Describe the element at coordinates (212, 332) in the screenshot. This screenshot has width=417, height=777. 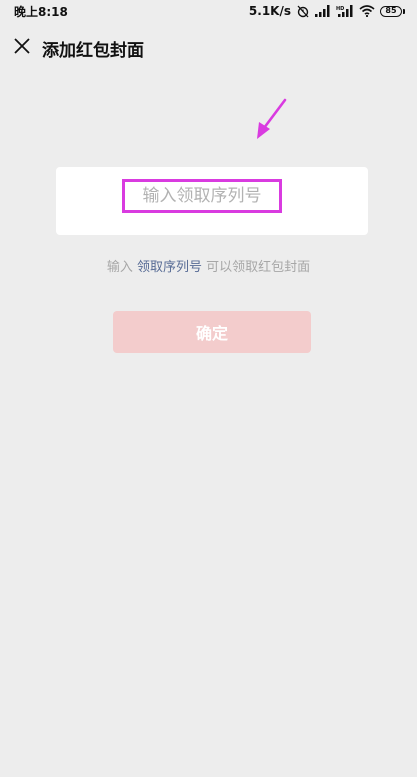
I see `confirm-button: 确定` at that location.